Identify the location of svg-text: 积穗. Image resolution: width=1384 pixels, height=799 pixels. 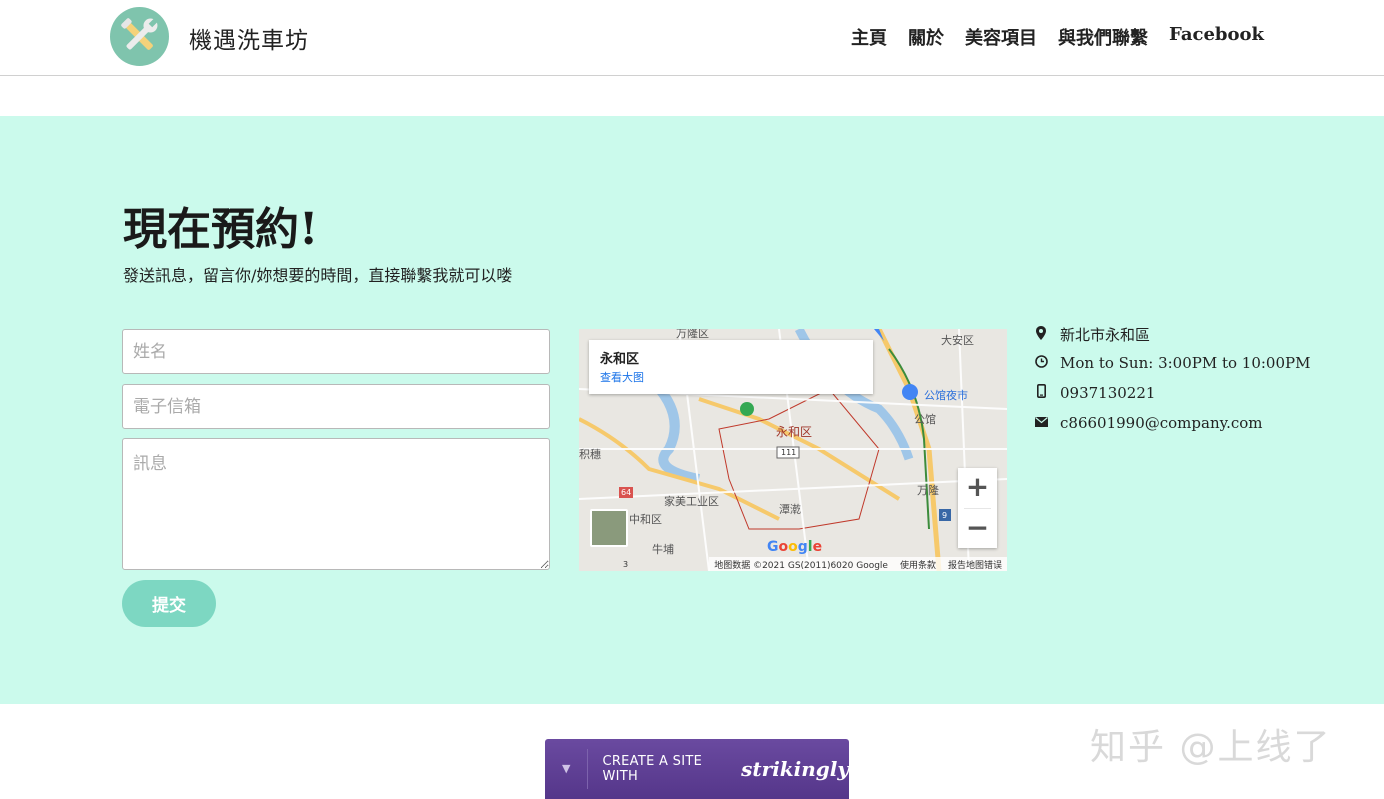
(590, 454).